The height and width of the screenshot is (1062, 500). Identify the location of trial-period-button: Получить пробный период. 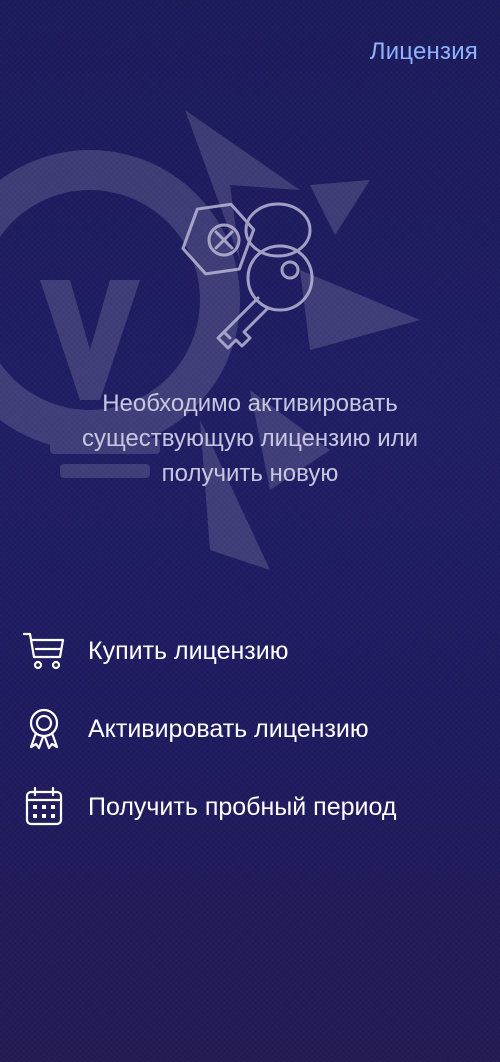
(252, 807).